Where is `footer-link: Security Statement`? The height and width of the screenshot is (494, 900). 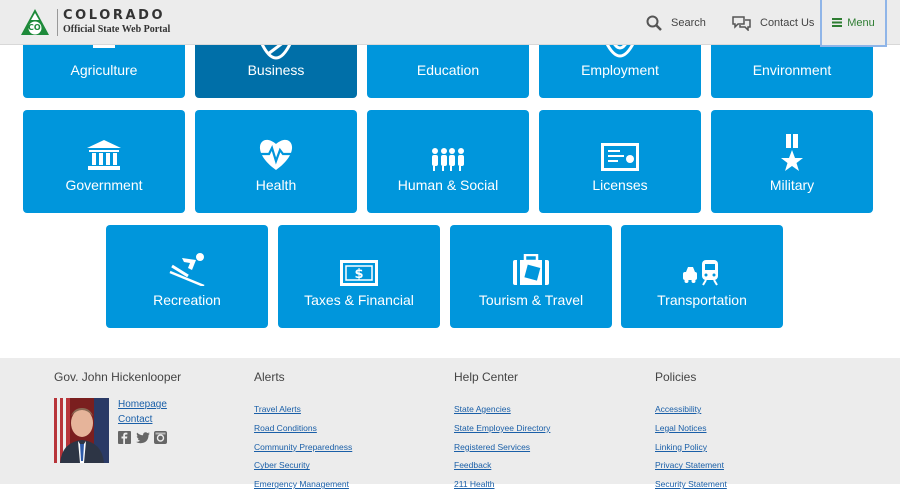 footer-link: Security Statement is located at coordinates (691, 484).